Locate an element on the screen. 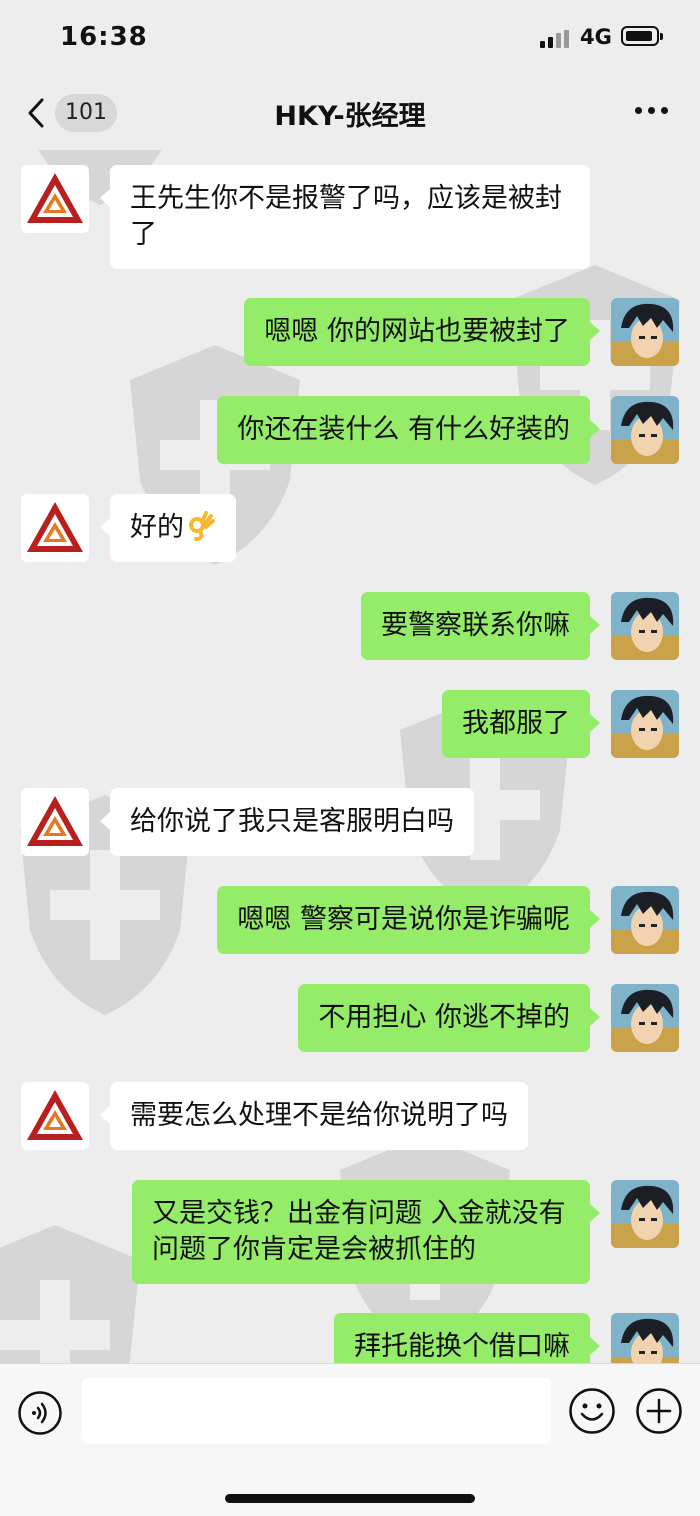  ok-hand-emoji-icon is located at coordinates (202, 526).